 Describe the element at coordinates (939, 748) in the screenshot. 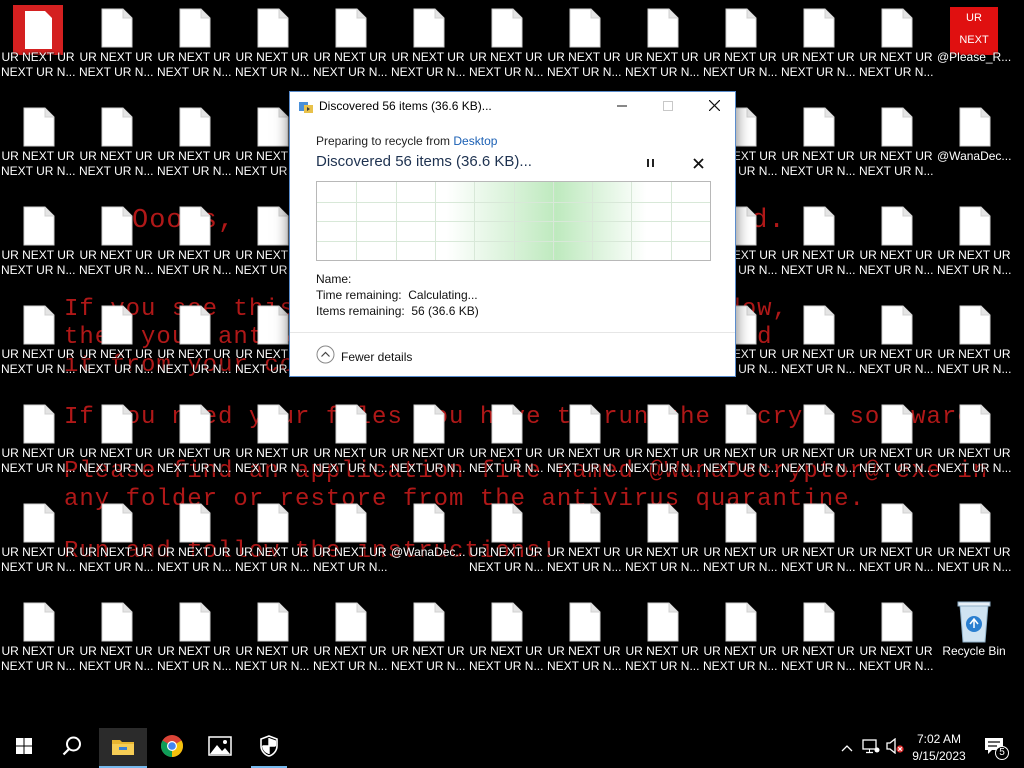

I see `taskbar-clock: 7:02 AM 9/15/2023` at that location.